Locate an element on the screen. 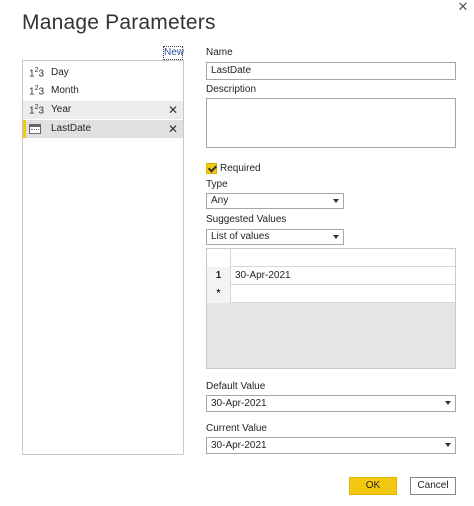 Image resolution: width=474 pixels, height=506 pixels. close-icon: ✕ is located at coordinates (463, 7).